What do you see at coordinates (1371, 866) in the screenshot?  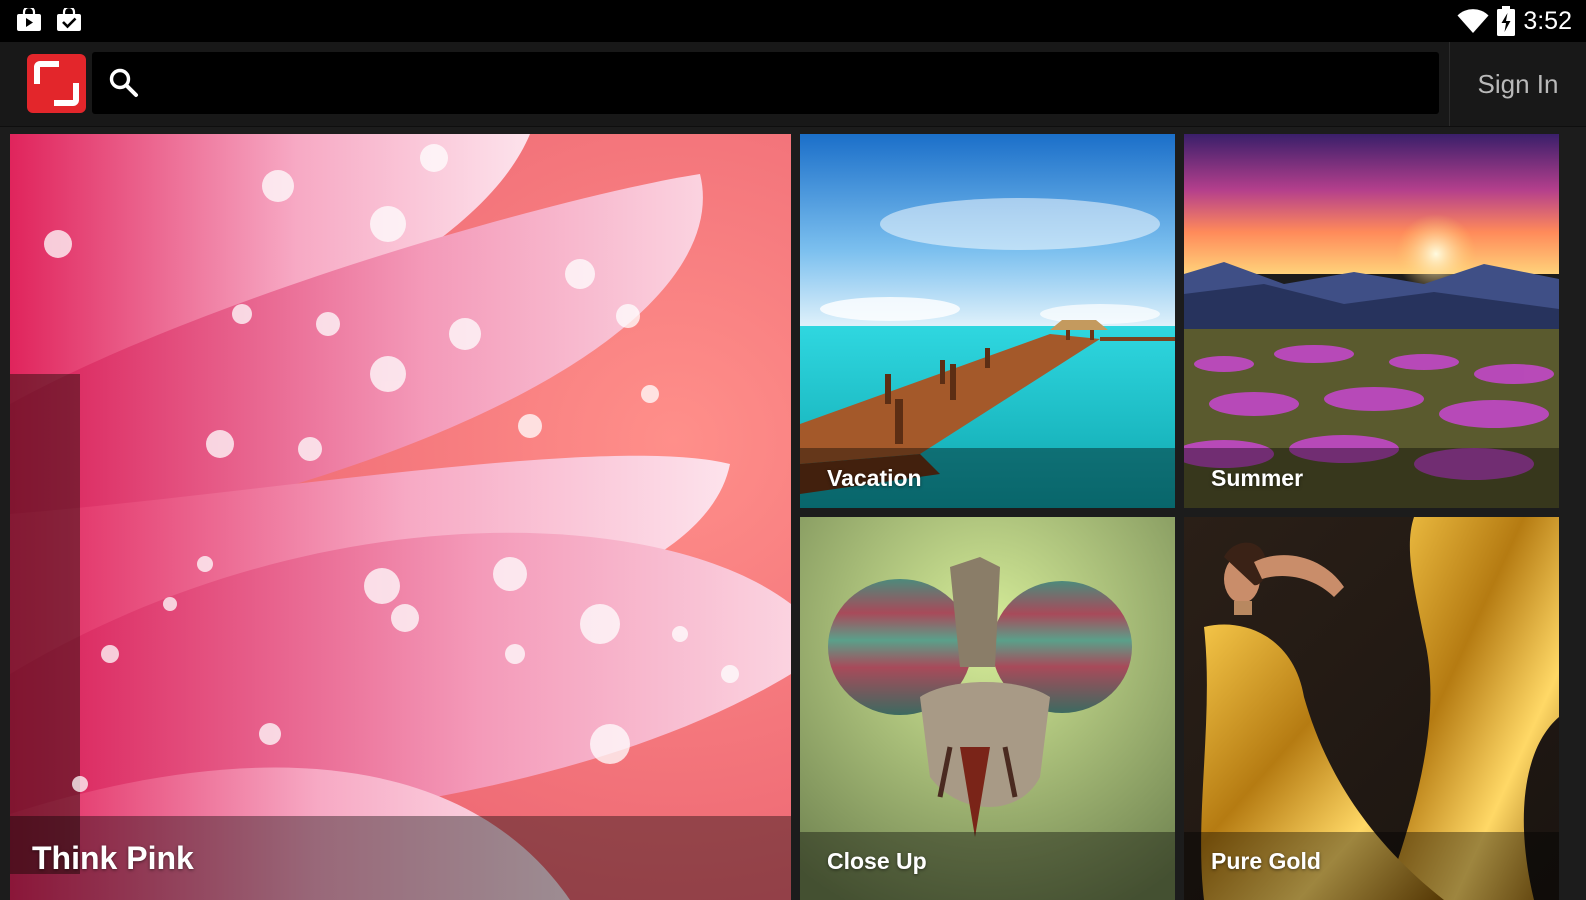 I see `tile-caption: Pure Gold` at bounding box center [1371, 866].